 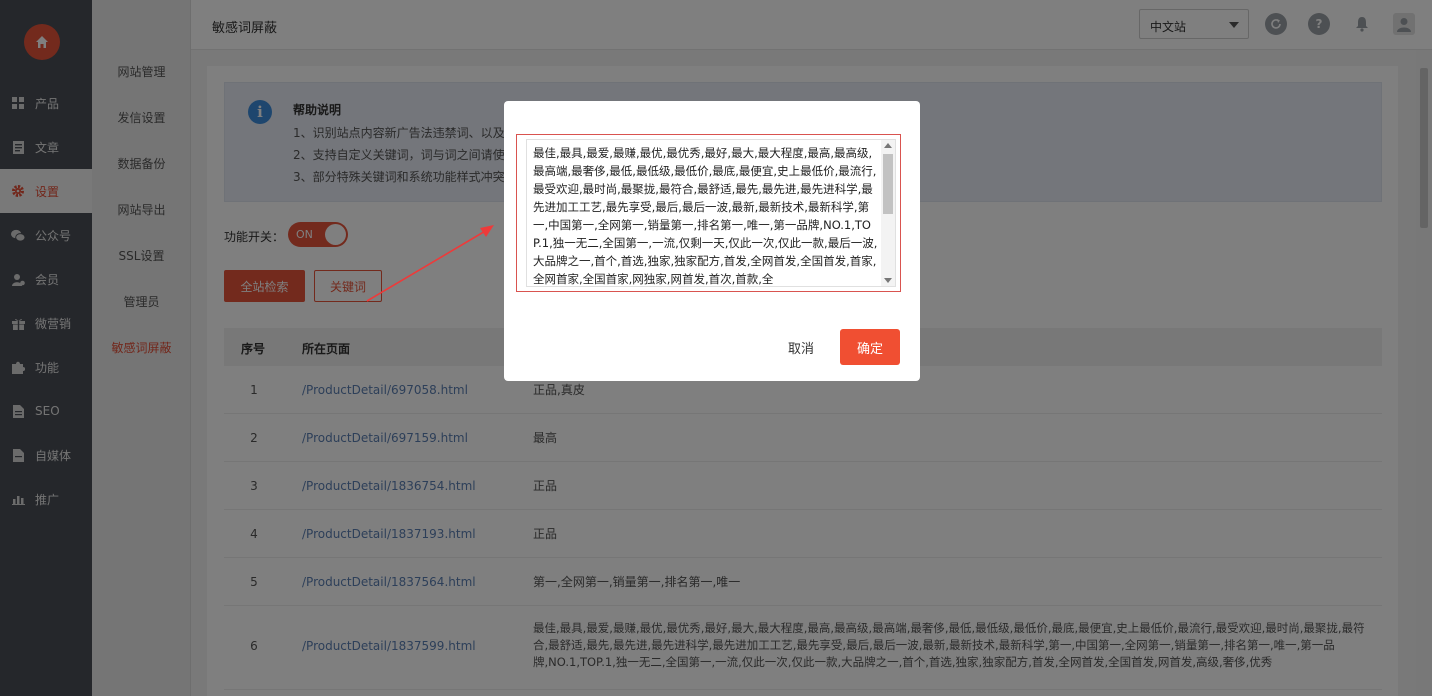 I want to click on textarea-scrollbar, so click(x=888, y=213).